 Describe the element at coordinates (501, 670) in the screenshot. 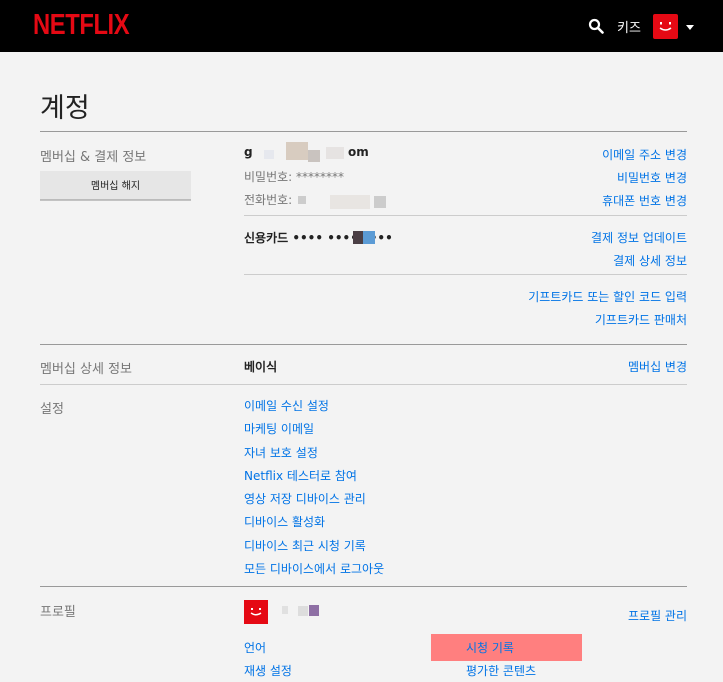

I see `ratings-link: 평가한 콘텐츠` at that location.